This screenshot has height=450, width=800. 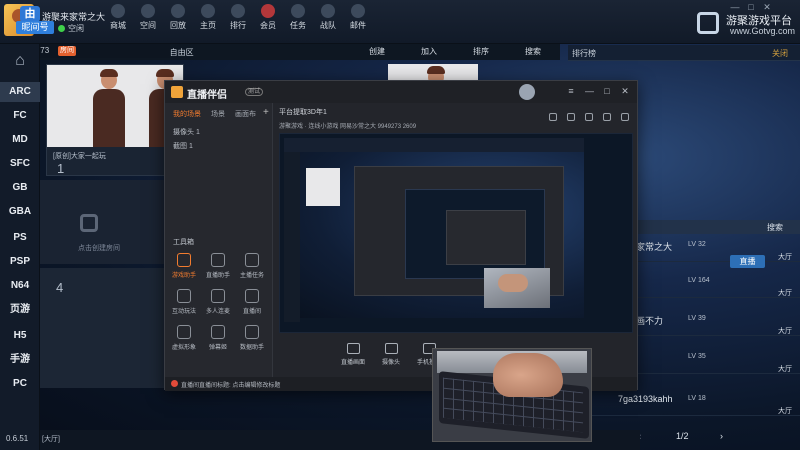 What do you see at coordinates (174, 383) in the screenshot?
I see `warning-icon` at bounding box center [174, 383].